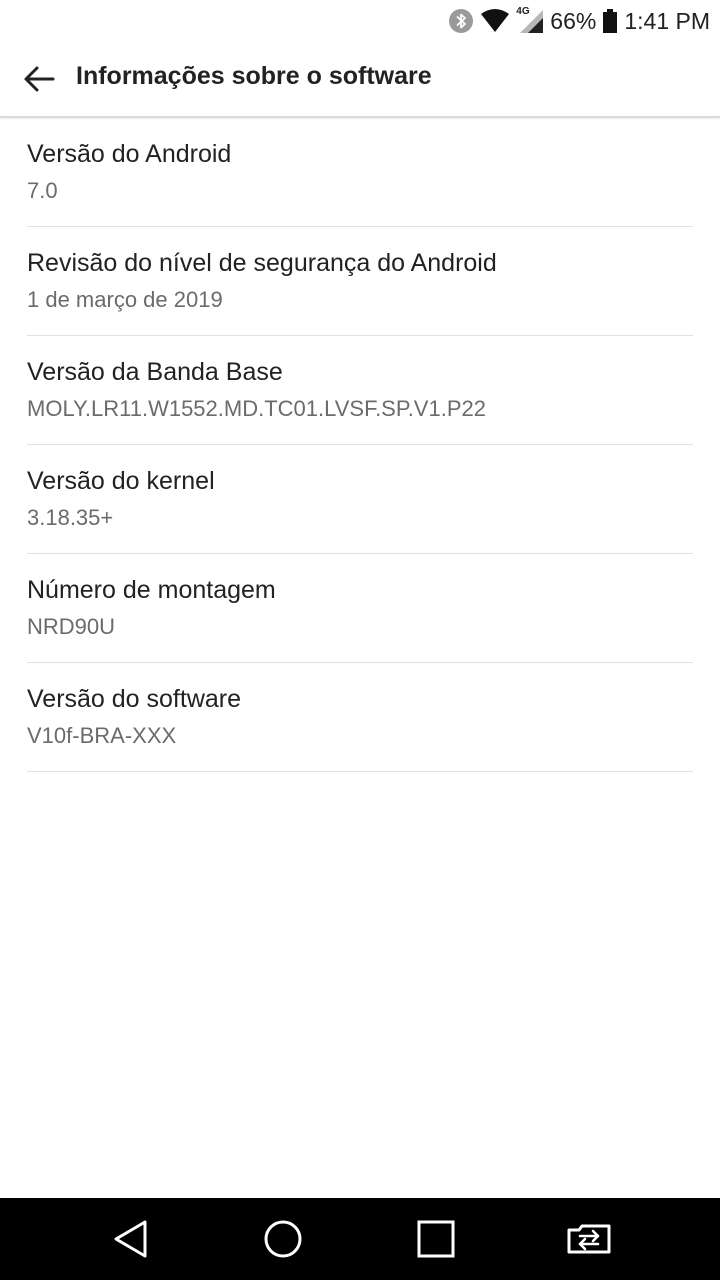 The width and height of the screenshot is (720, 1280). I want to click on item-value: NRD90U, so click(71, 626).